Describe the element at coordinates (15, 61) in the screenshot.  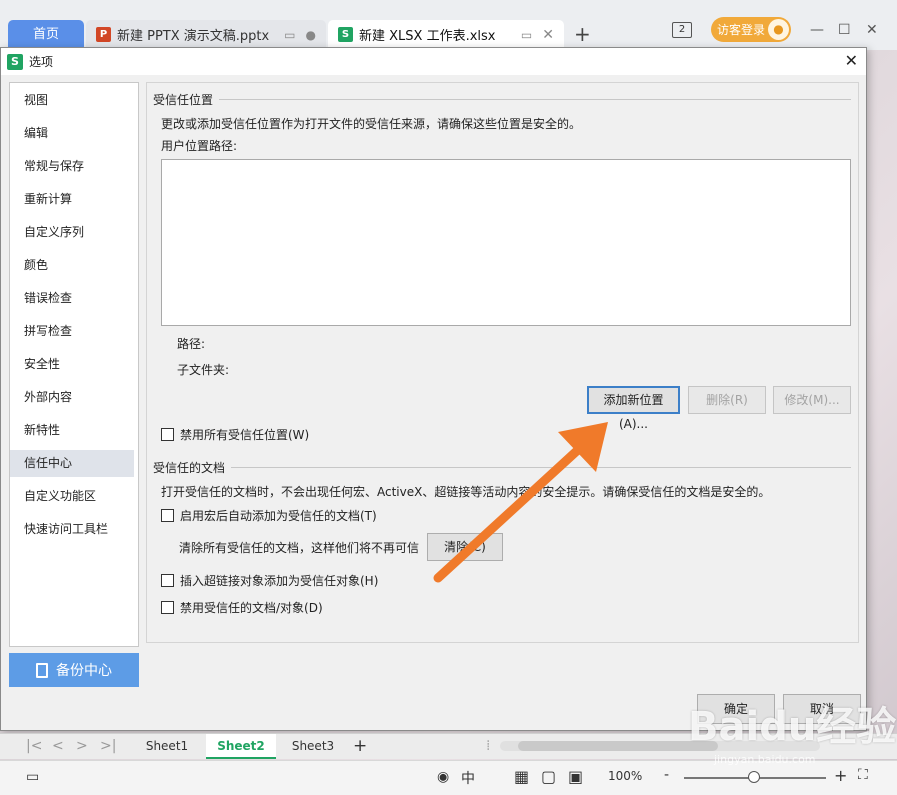
I see `app-icon: S` at that location.